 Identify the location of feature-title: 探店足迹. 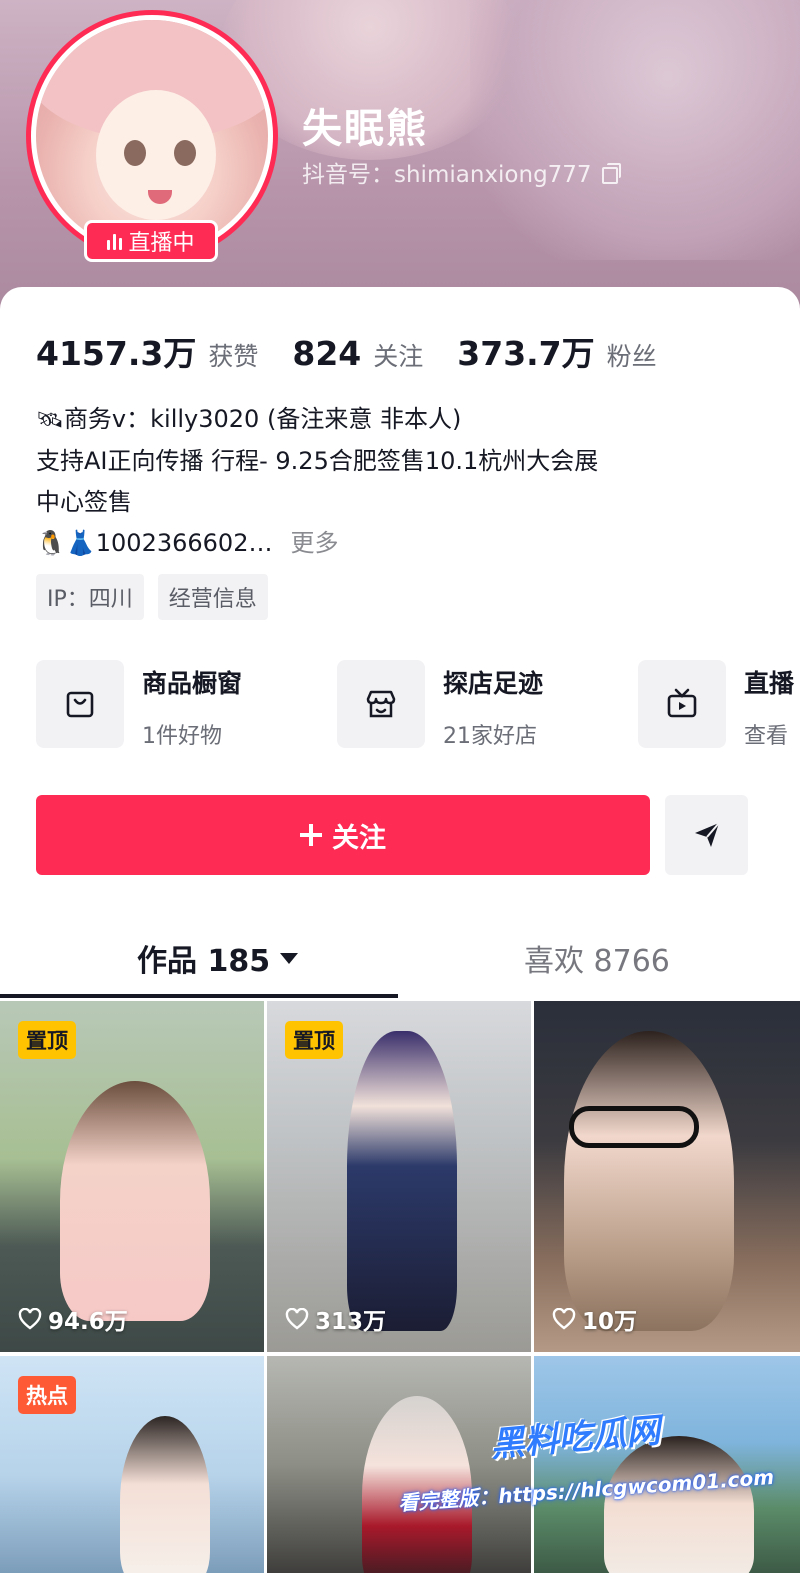
(493, 683).